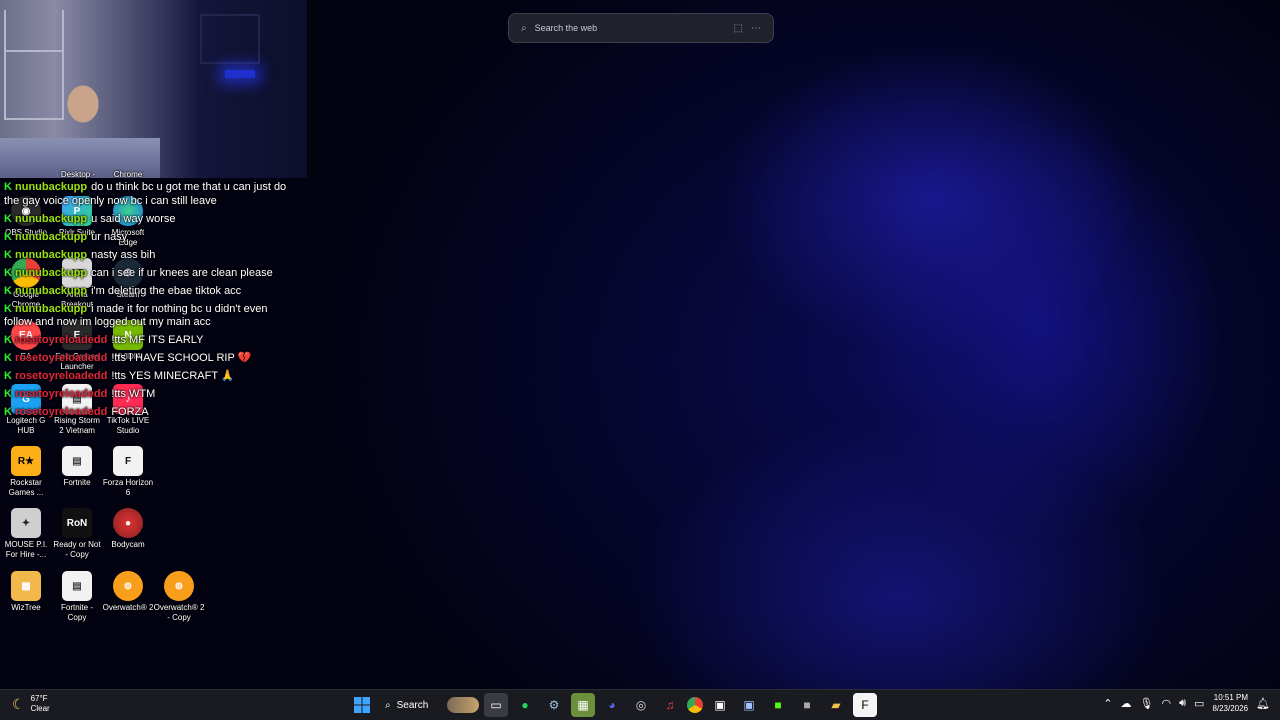  I want to click on webcam-overlay, so click(153, 89).